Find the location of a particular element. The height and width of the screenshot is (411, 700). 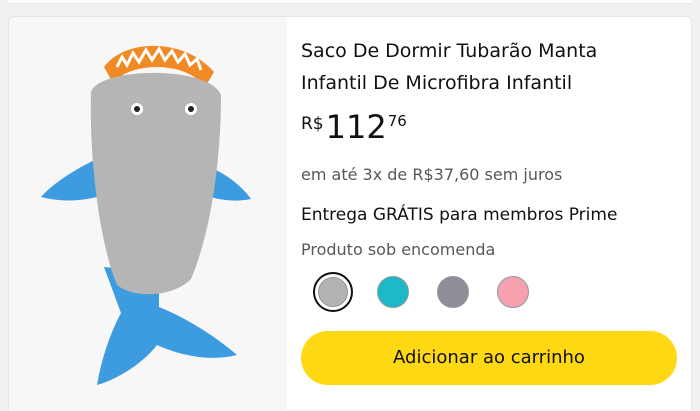

price-currency: R$ is located at coordinates (312, 124).